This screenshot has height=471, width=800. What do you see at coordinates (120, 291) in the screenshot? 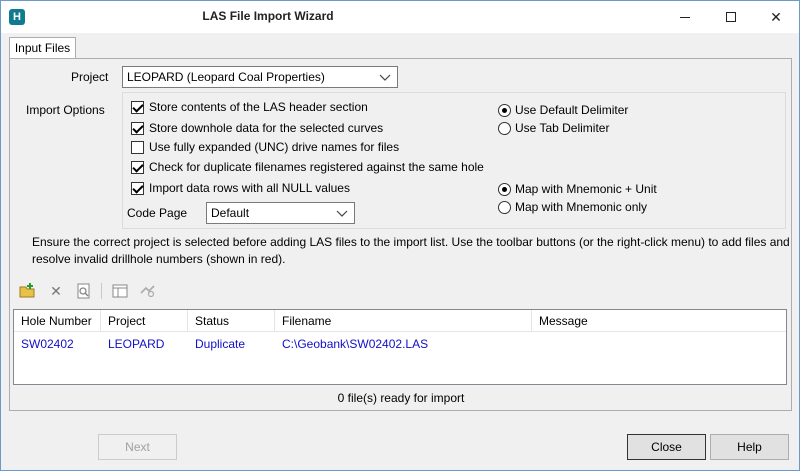
I see `columns-icon` at bounding box center [120, 291].